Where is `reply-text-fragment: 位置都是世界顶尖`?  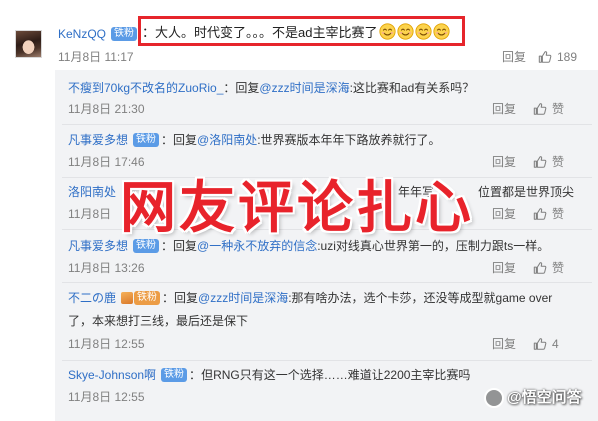 reply-text-fragment: 位置都是世界顶尖 is located at coordinates (526, 192).